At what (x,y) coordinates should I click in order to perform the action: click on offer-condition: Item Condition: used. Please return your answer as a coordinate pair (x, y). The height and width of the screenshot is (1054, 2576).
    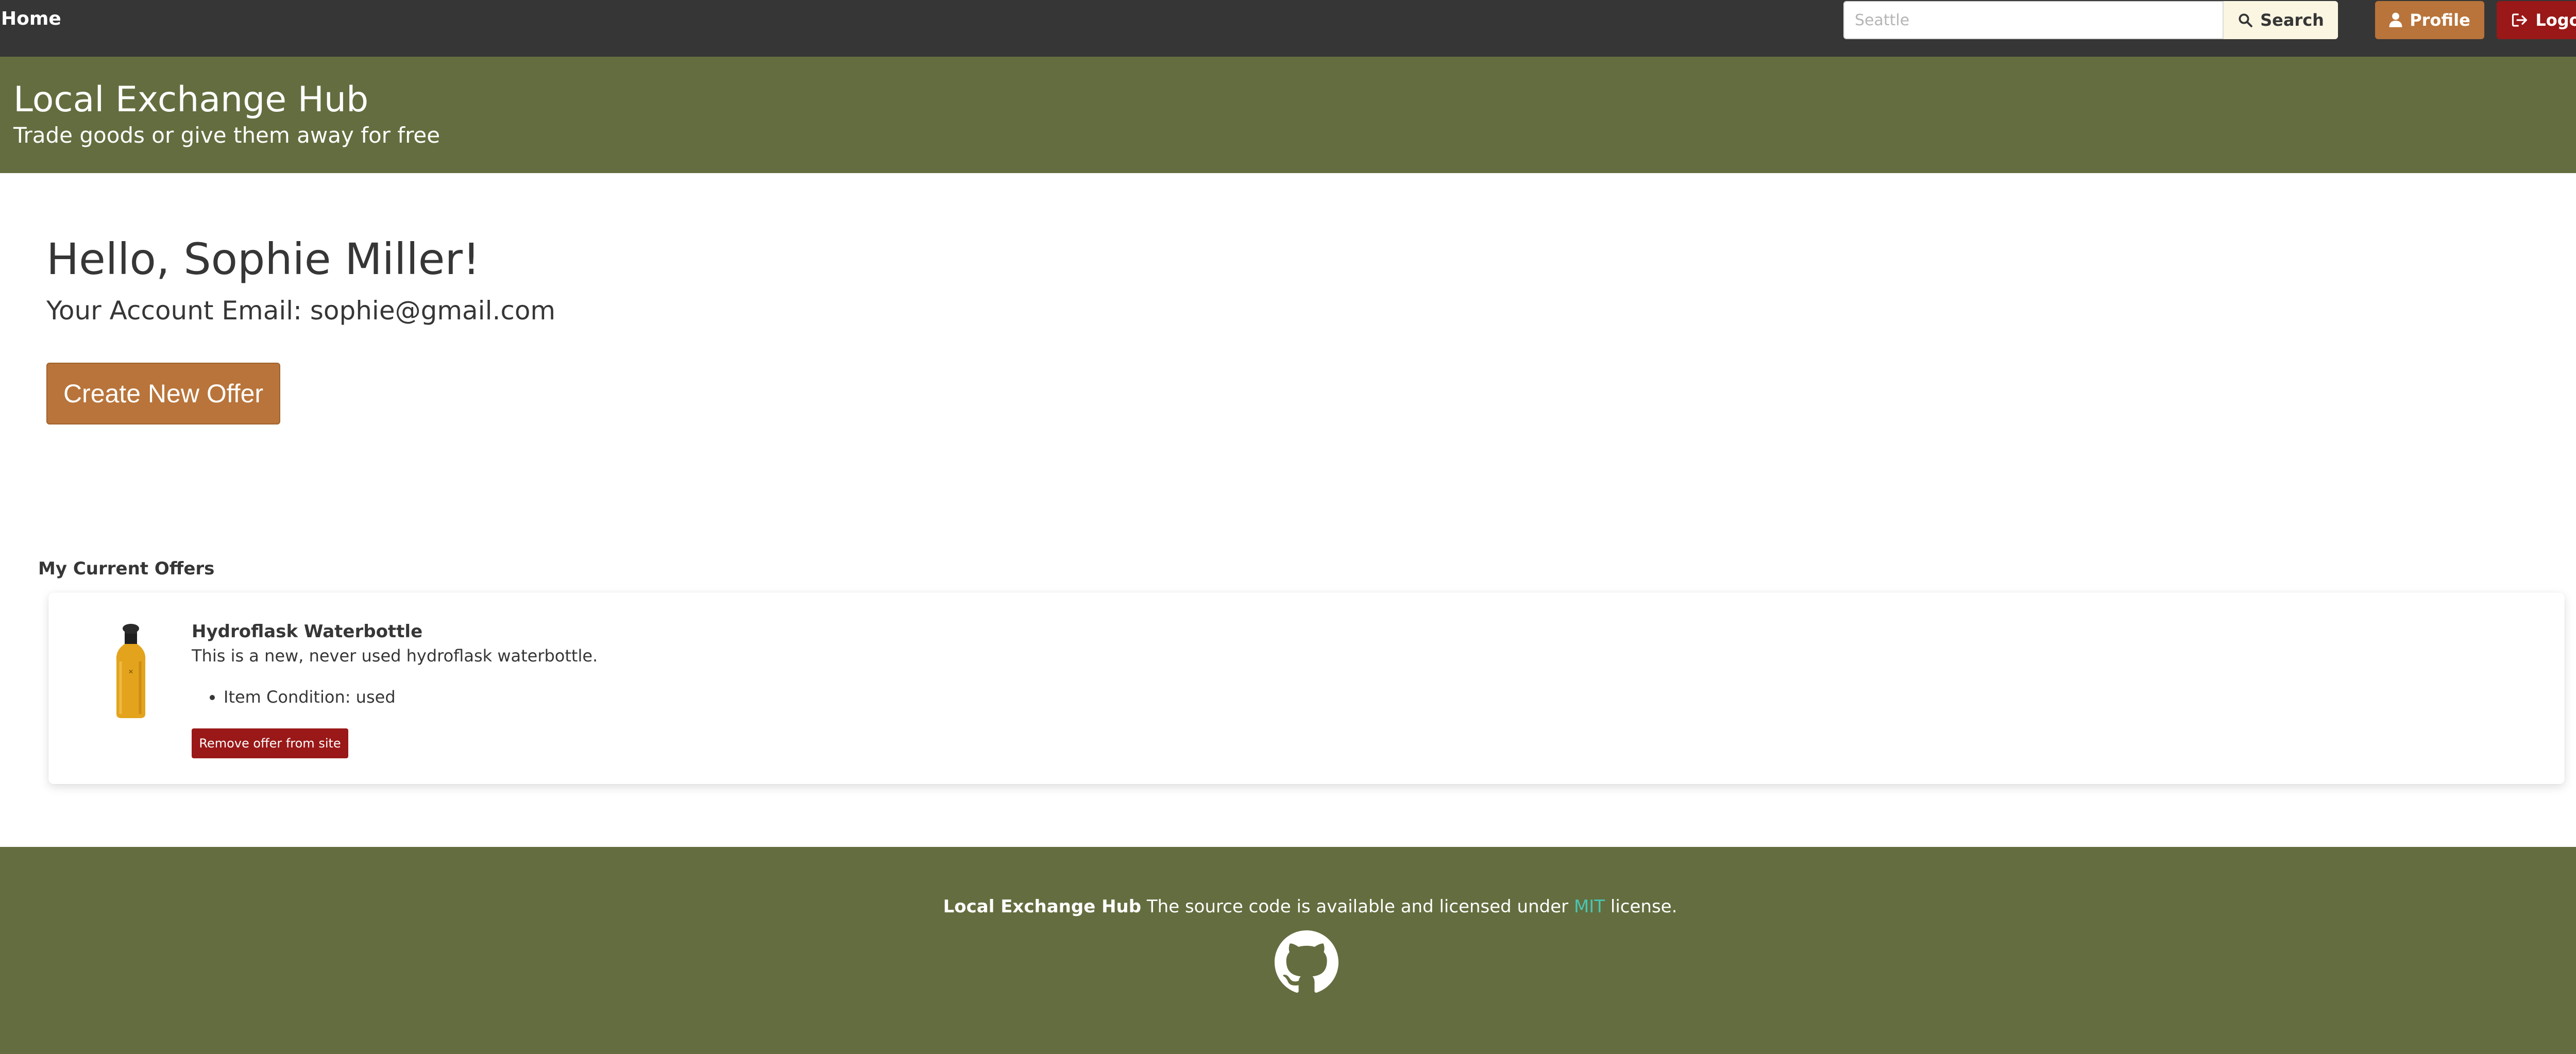
    Looking at the image, I should click on (310, 697).